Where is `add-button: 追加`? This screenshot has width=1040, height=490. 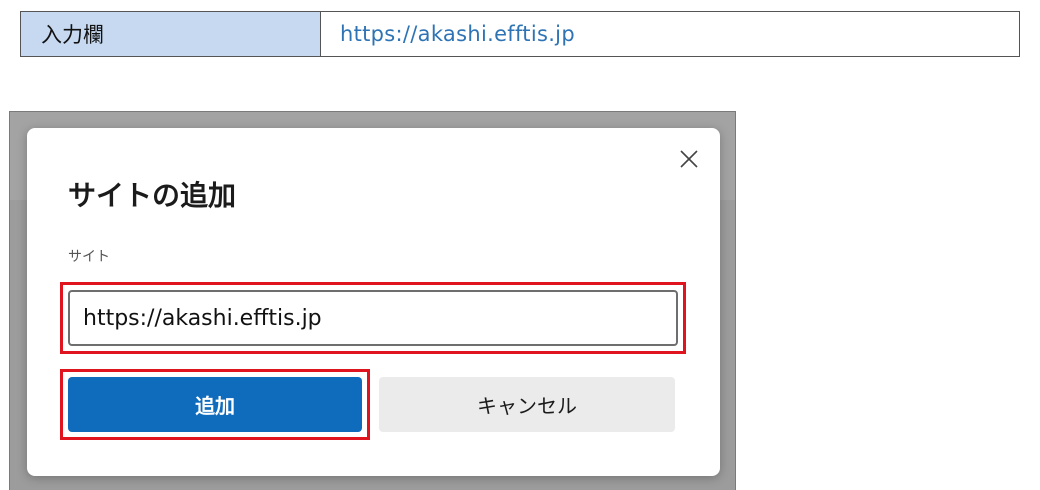 add-button: 追加 is located at coordinates (215, 404).